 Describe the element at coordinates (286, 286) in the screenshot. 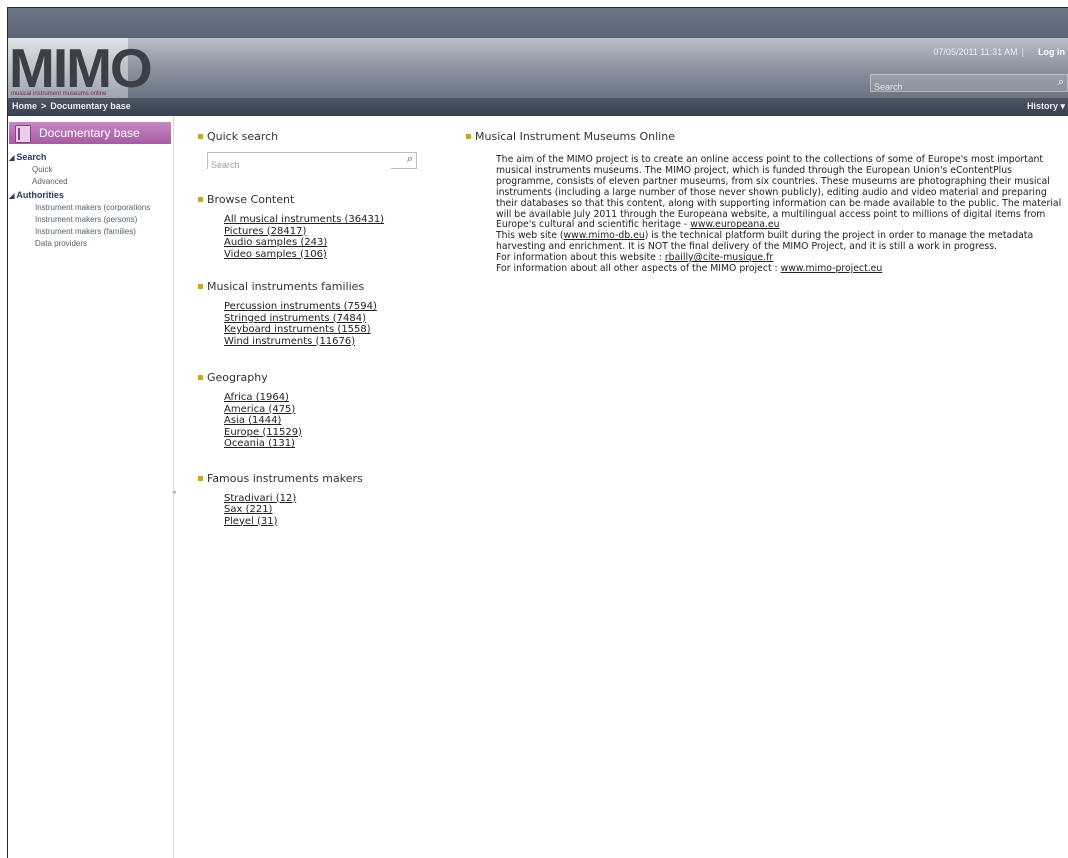

I see `families-title: Musical instruments families` at that location.